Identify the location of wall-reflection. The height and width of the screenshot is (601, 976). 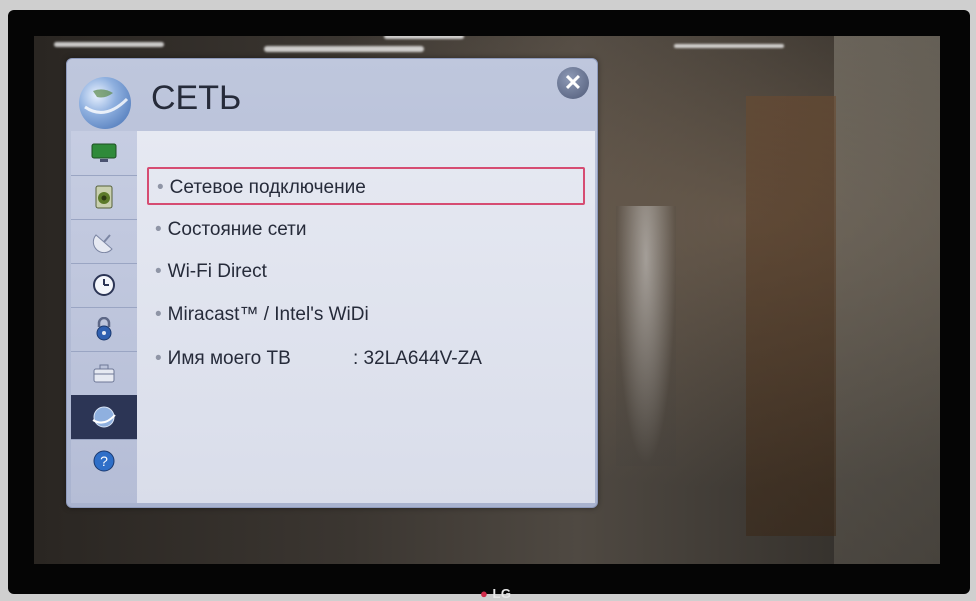
(887, 300).